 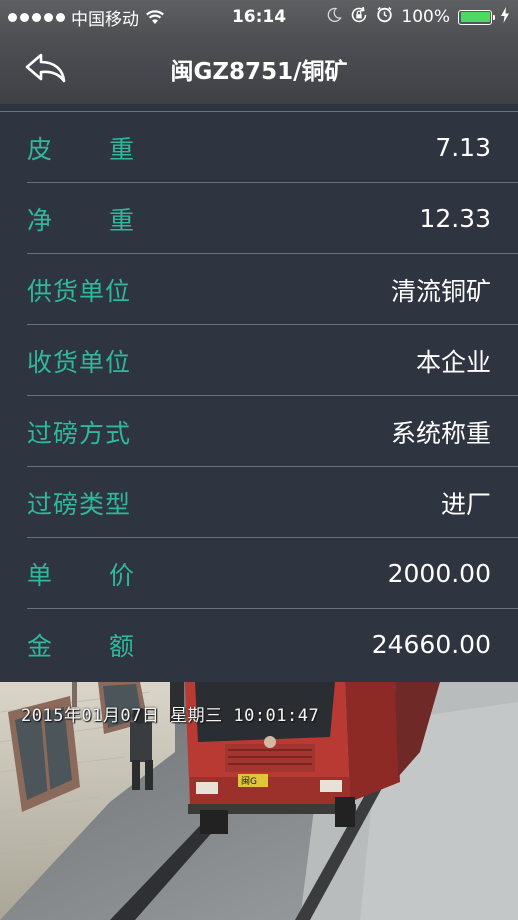 What do you see at coordinates (259, 644) in the screenshot?
I see `row-amount: 金 额 24660.00` at bounding box center [259, 644].